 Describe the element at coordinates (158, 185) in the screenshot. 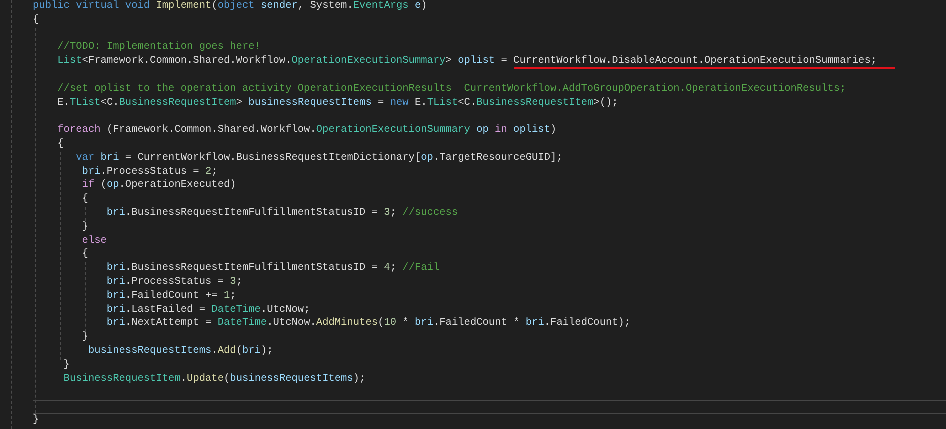

I see `code-line: if (op.OperationExecuted)` at that location.